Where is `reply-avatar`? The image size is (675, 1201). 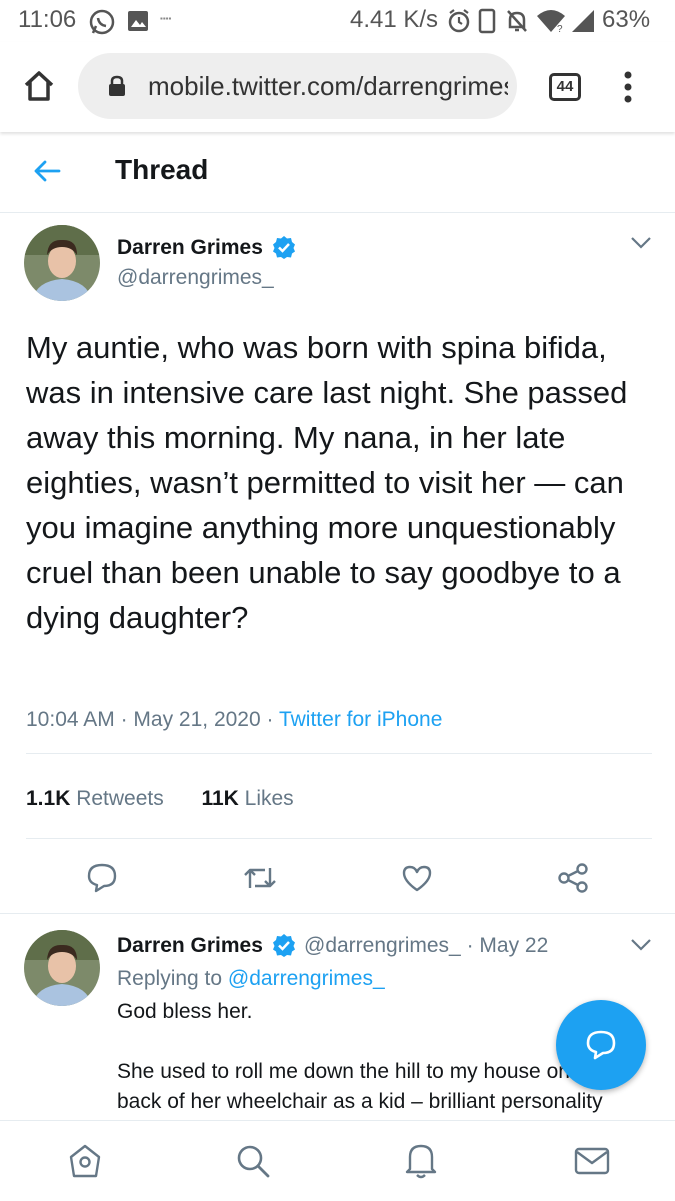
reply-avatar is located at coordinates (62, 968).